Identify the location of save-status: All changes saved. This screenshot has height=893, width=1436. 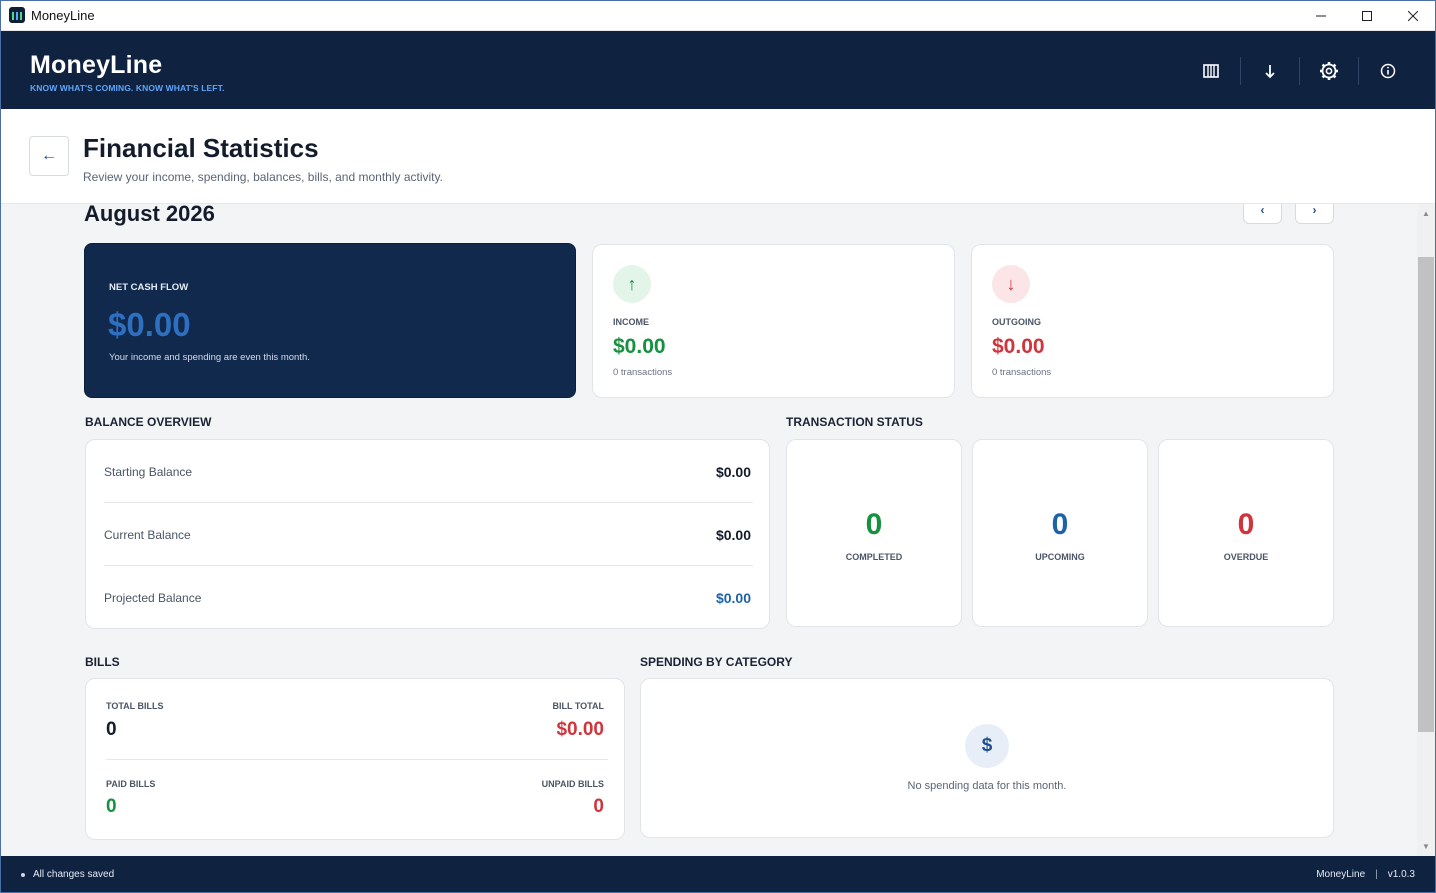
(74, 874).